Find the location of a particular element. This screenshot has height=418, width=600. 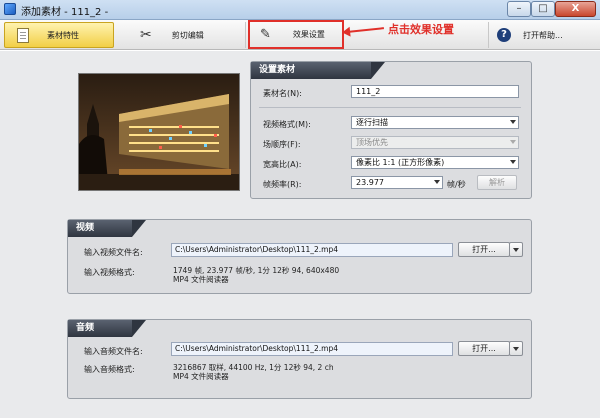

tab-material-properties: 素材特性 is located at coordinates (59, 35).